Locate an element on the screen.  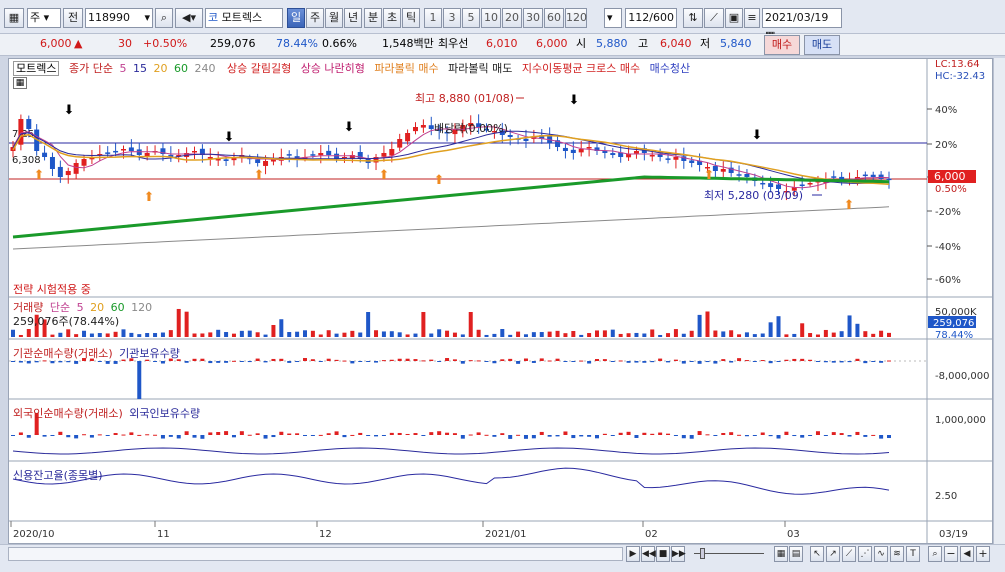
trend-icon: ⟋ is located at coordinates (849, 554).